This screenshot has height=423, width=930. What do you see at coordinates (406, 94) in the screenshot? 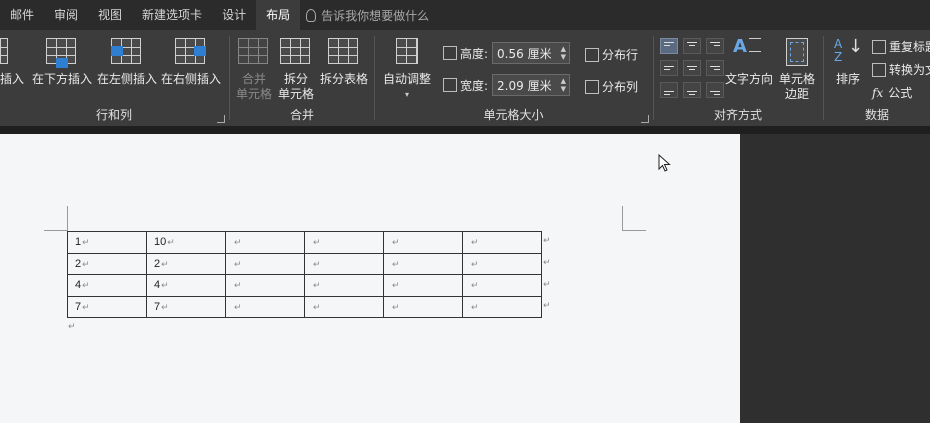
I see `dropdown-arrow-icon: ▾` at bounding box center [406, 94].